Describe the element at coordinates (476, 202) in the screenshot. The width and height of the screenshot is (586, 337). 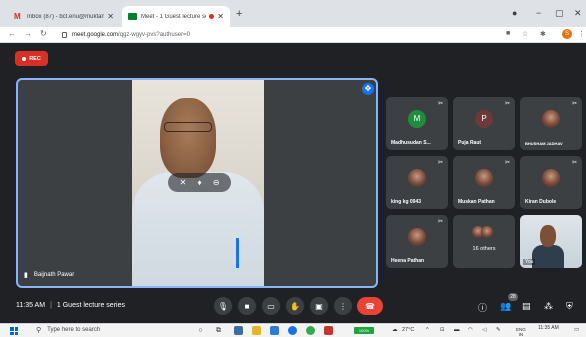
I see `participant-name: Muskan Pathan` at that location.